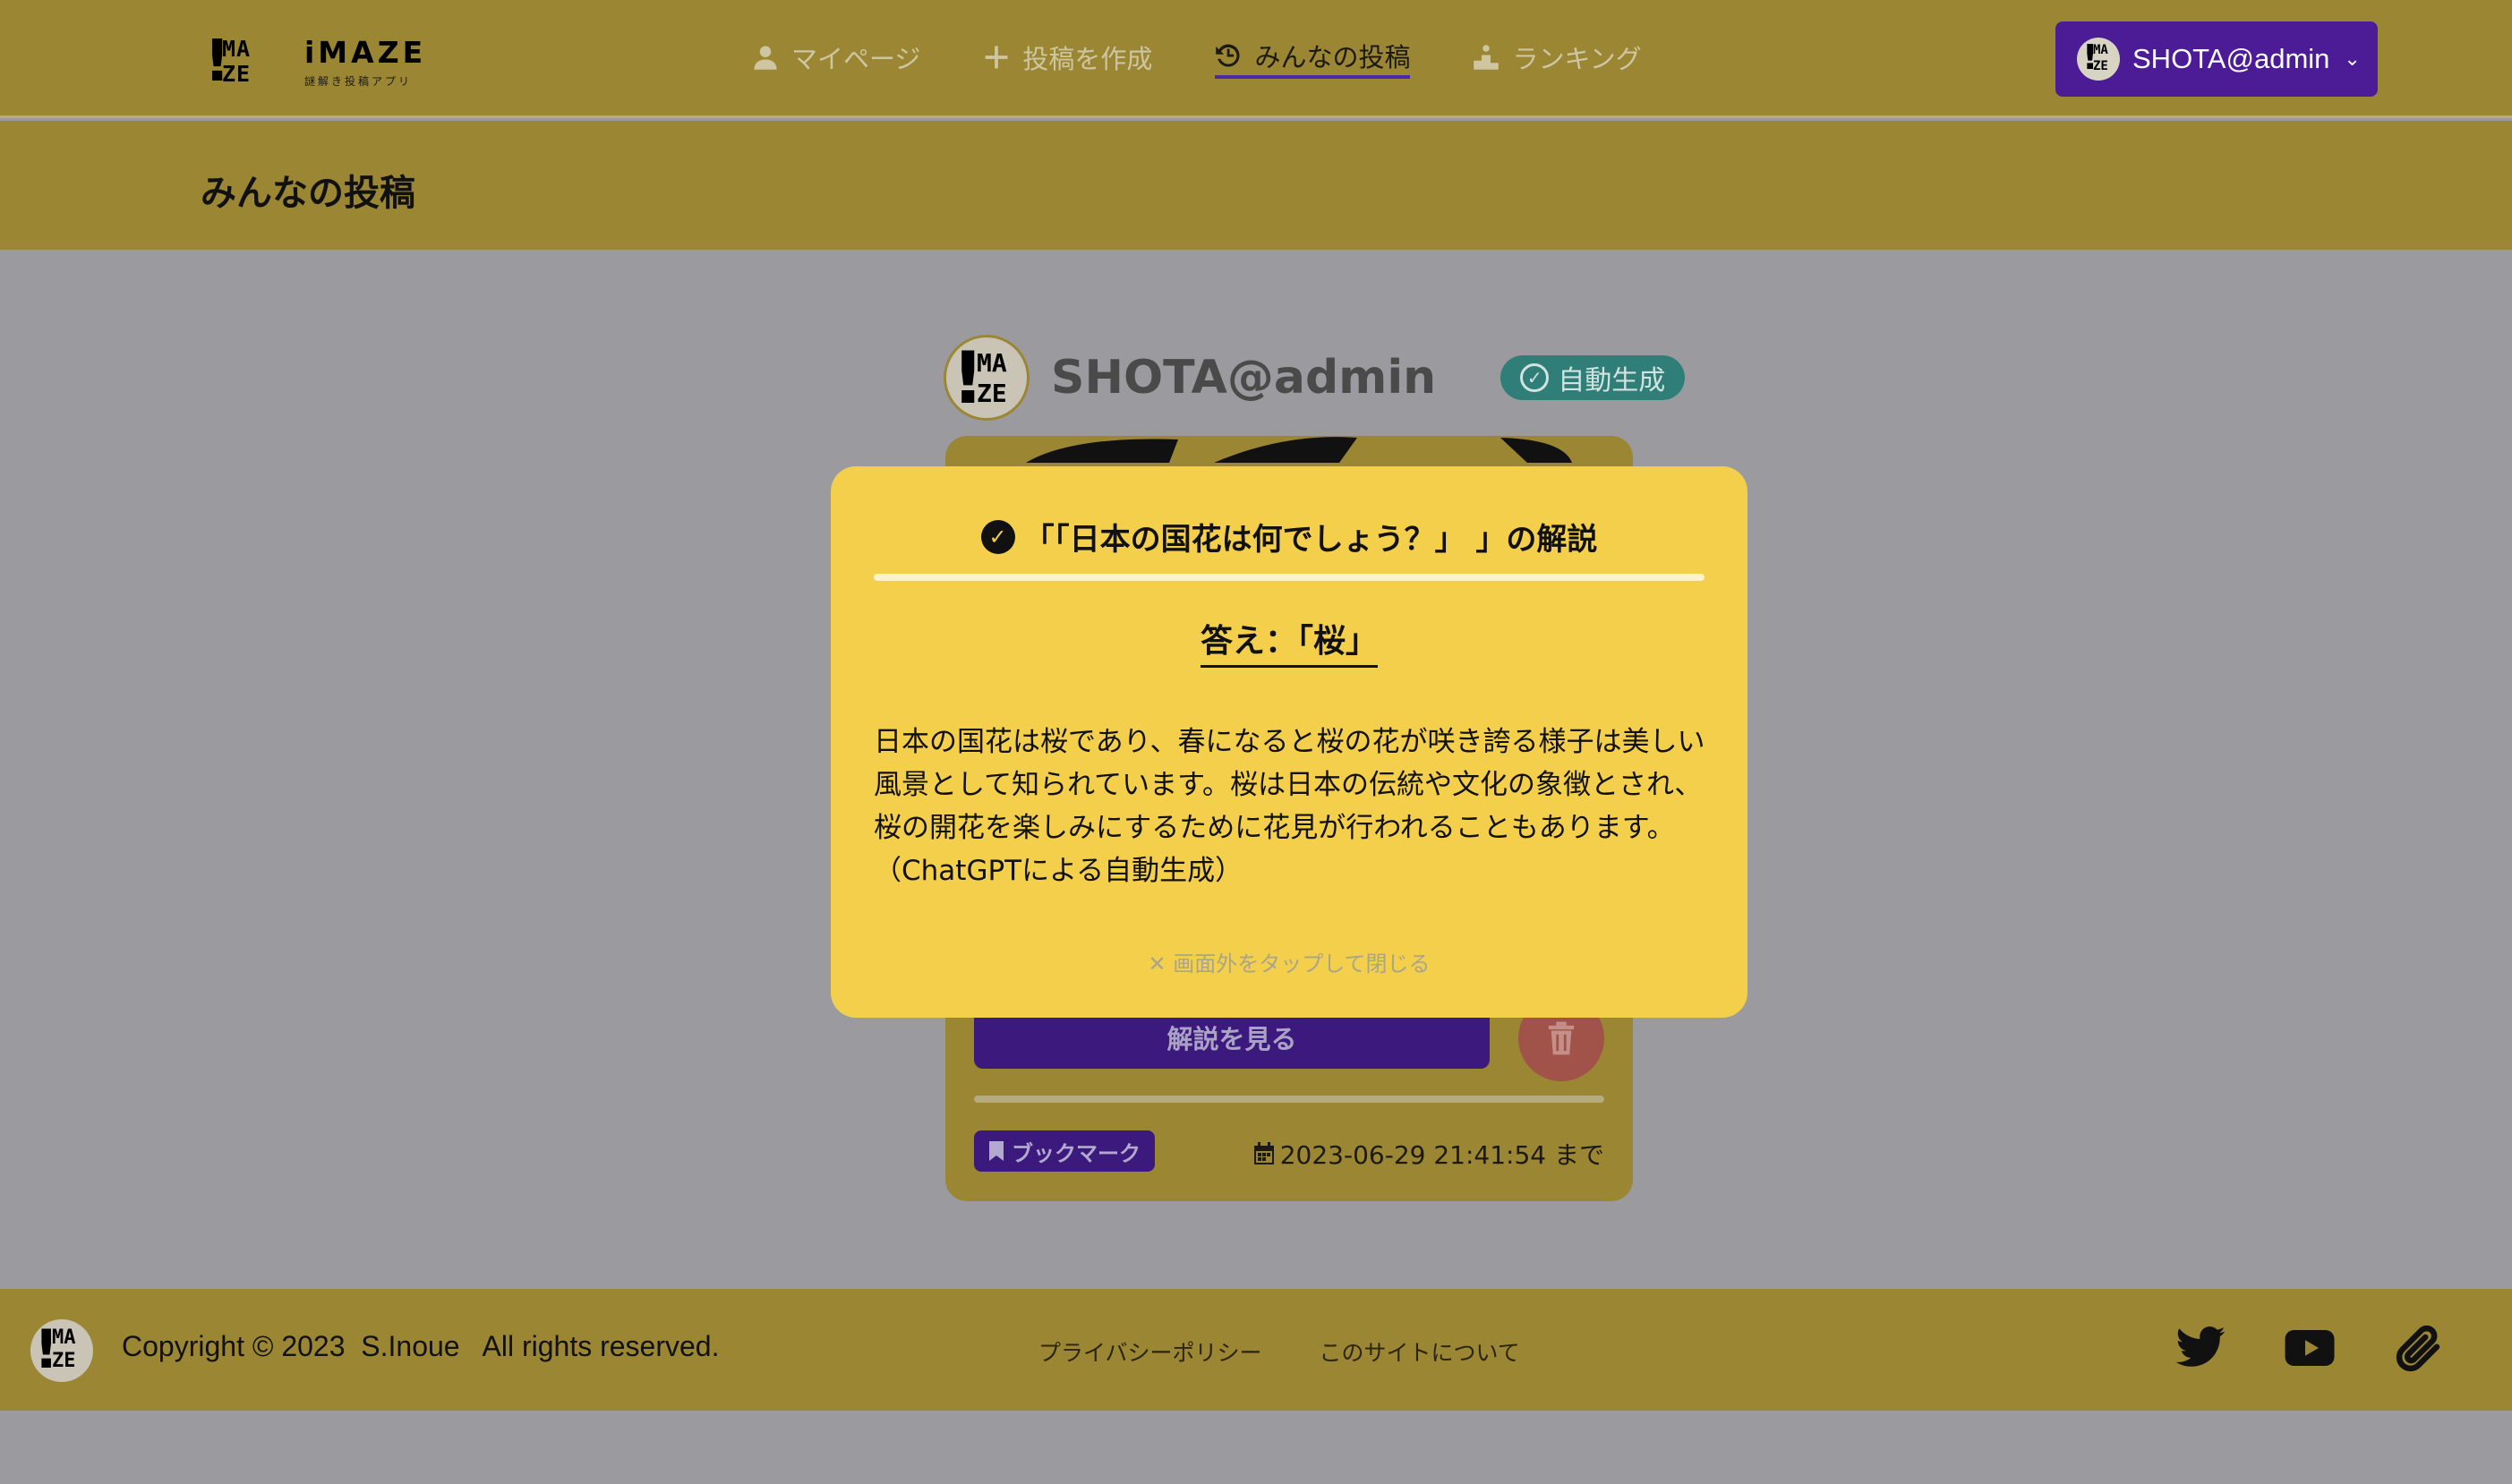  What do you see at coordinates (1561, 1038) in the screenshot?
I see `trash-icon` at bounding box center [1561, 1038].